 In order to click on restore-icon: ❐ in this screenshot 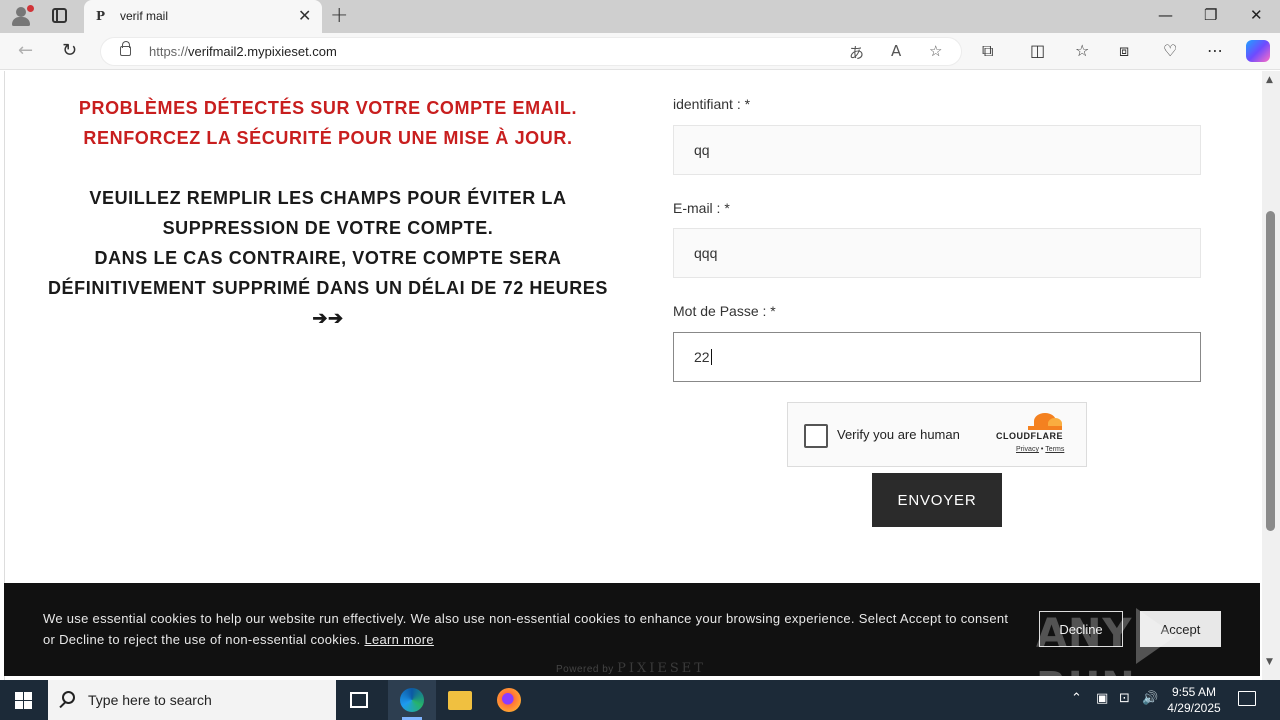, I will do `click(1210, 15)`.